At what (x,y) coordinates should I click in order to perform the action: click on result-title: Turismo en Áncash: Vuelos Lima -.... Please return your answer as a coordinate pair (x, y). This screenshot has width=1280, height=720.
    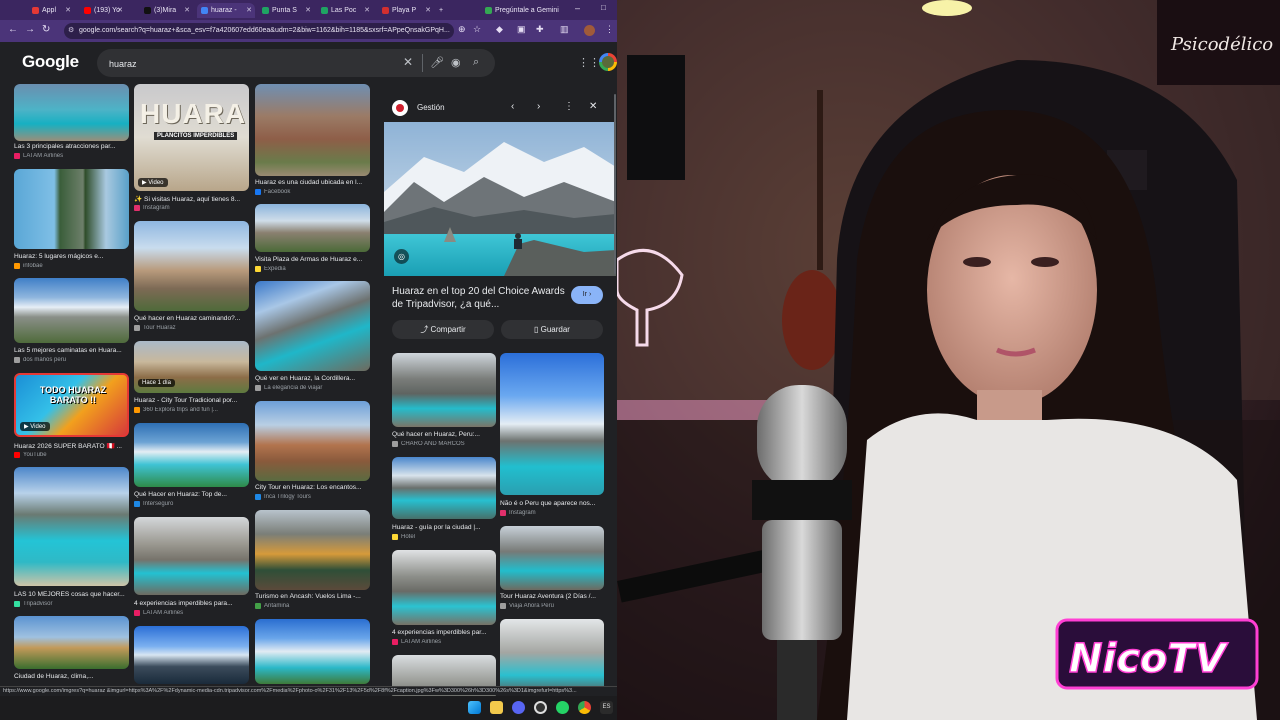
    Looking at the image, I should click on (312, 596).